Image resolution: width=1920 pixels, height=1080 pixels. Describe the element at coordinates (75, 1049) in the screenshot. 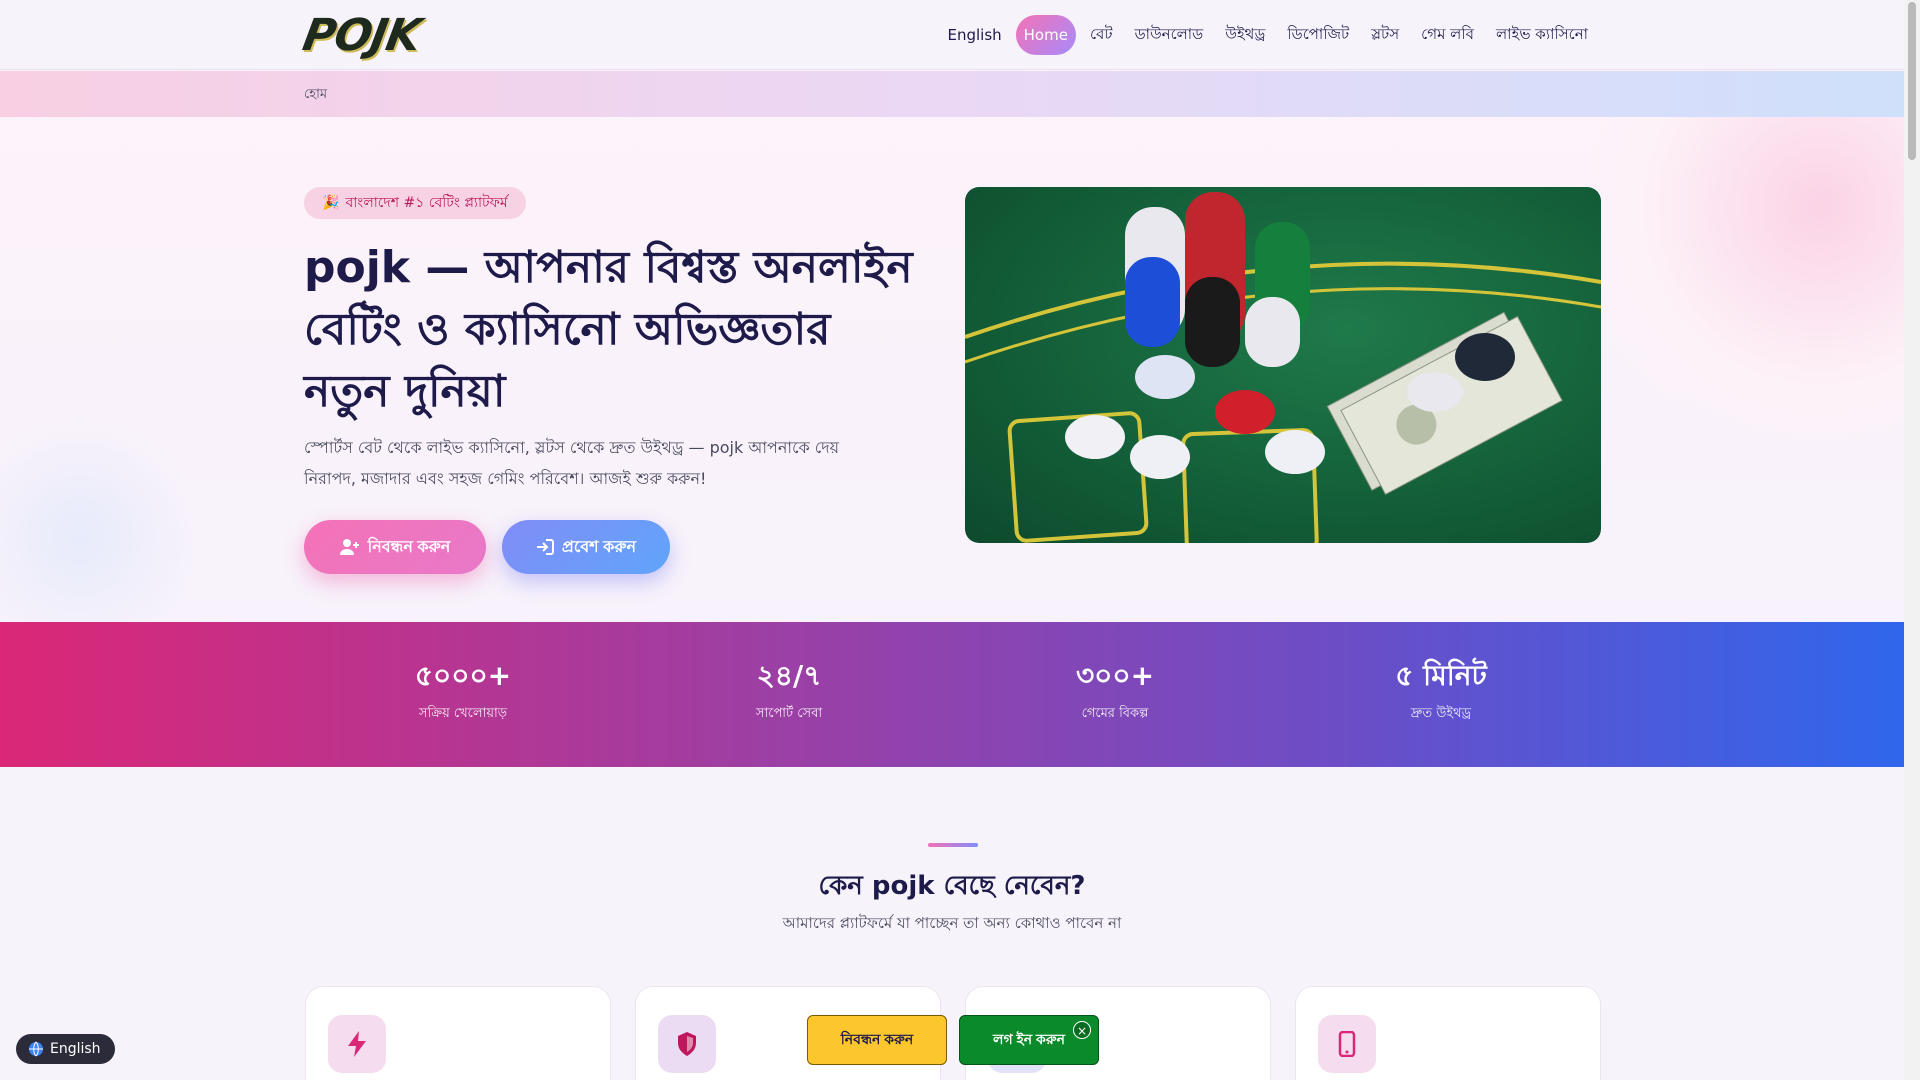

I see `language-label: English` at that location.